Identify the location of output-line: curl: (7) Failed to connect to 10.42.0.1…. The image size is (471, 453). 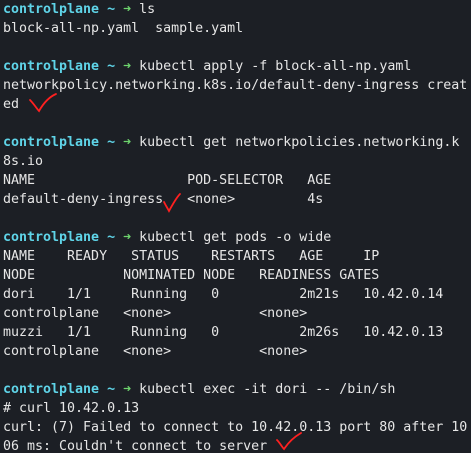
(235, 427).